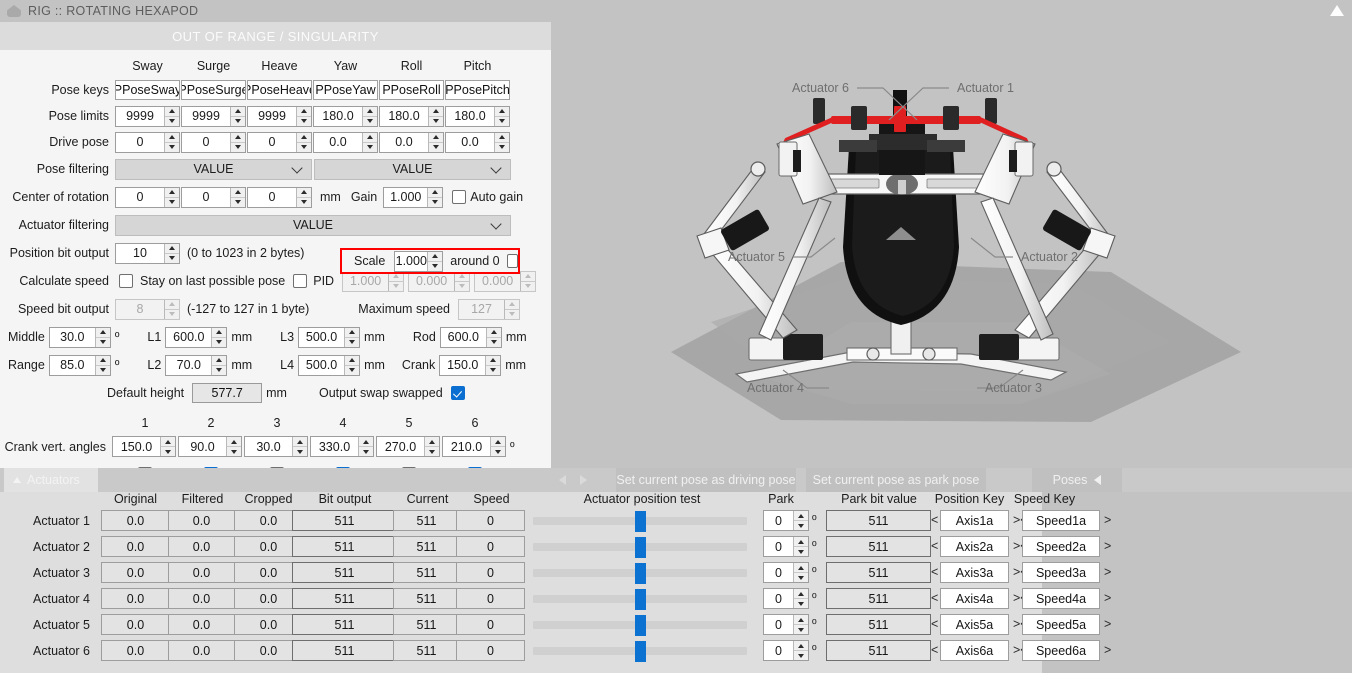 This screenshot has height=673, width=1352. Describe the element at coordinates (329, 337) in the screenshot. I see `l3-spinner: 500.0` at that location.